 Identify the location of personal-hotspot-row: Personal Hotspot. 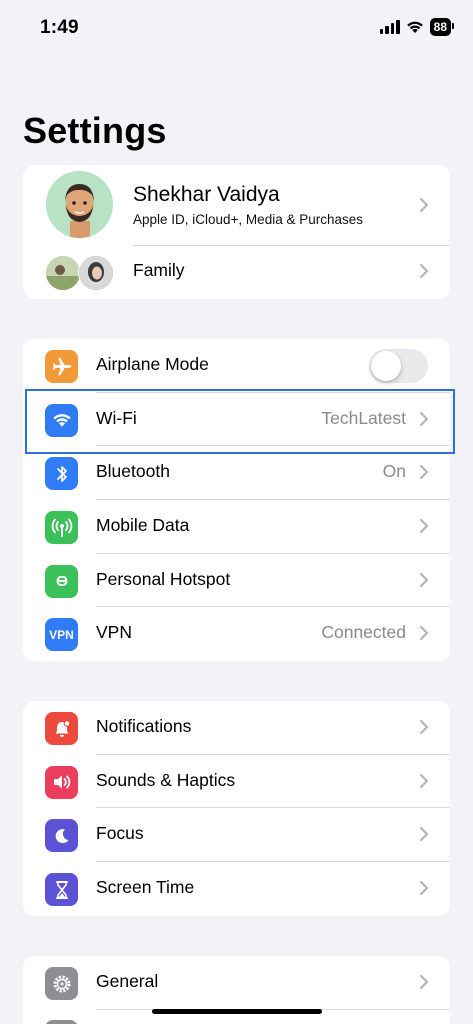
(236, 581).